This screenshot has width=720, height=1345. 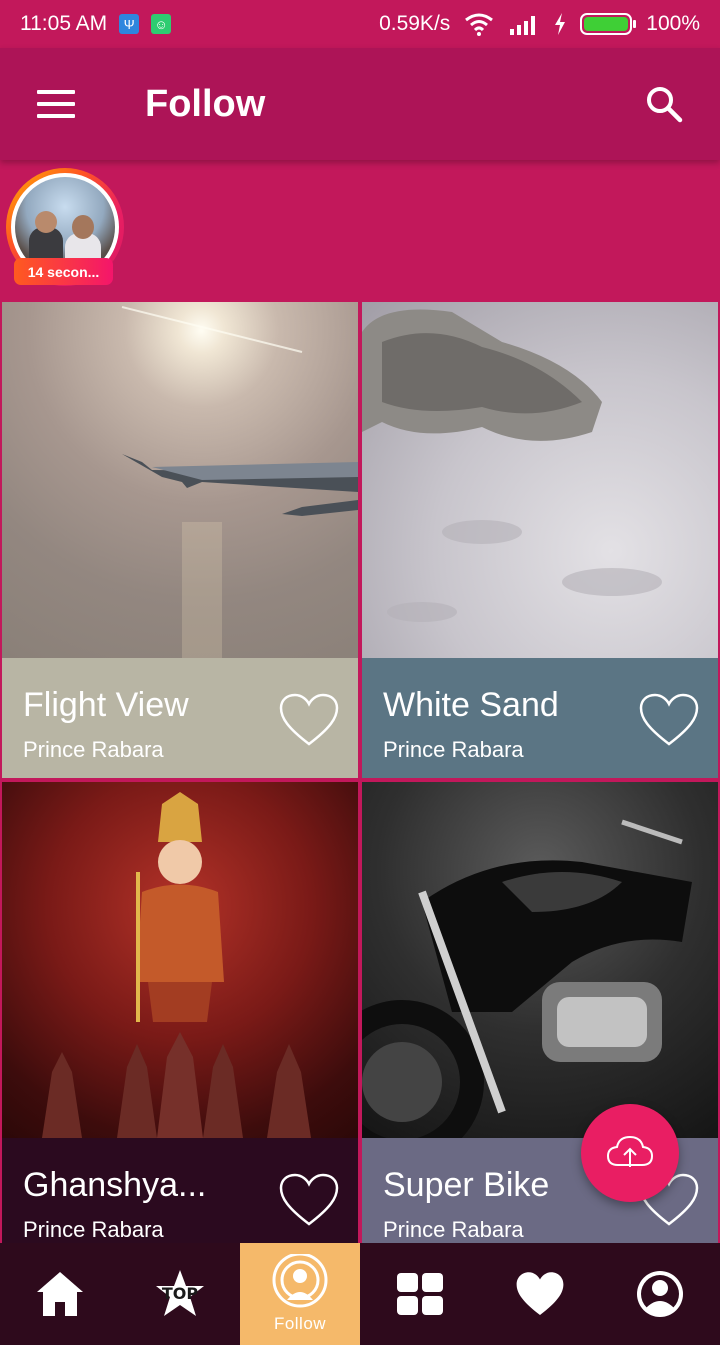 I want to click on status-left: 11:05 AM Ψ ☺, so click(x=96, y=24).